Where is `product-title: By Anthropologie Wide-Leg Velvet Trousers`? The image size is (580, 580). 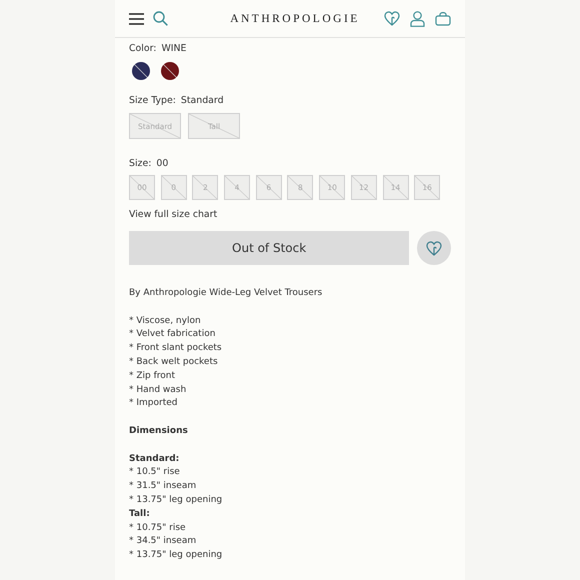
product-title: By Anthropologie Wide-Leg Velvet Trousers is located at coordinates (226, 293).